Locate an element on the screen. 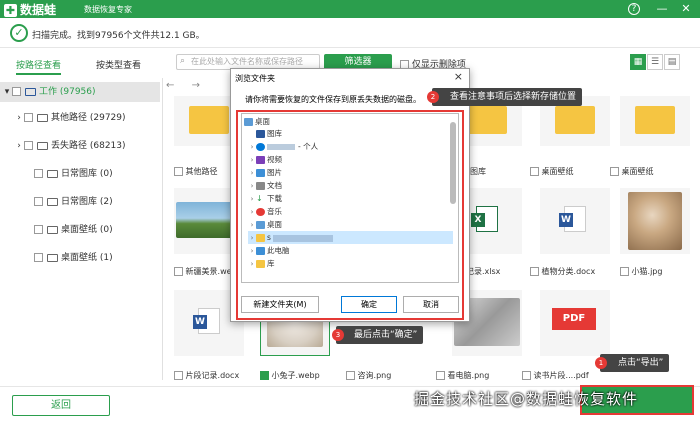 This screenshot has height=423, width=700. view-mode-switch: ▦ ☰ ▤ is located at coordinates (655, 62).